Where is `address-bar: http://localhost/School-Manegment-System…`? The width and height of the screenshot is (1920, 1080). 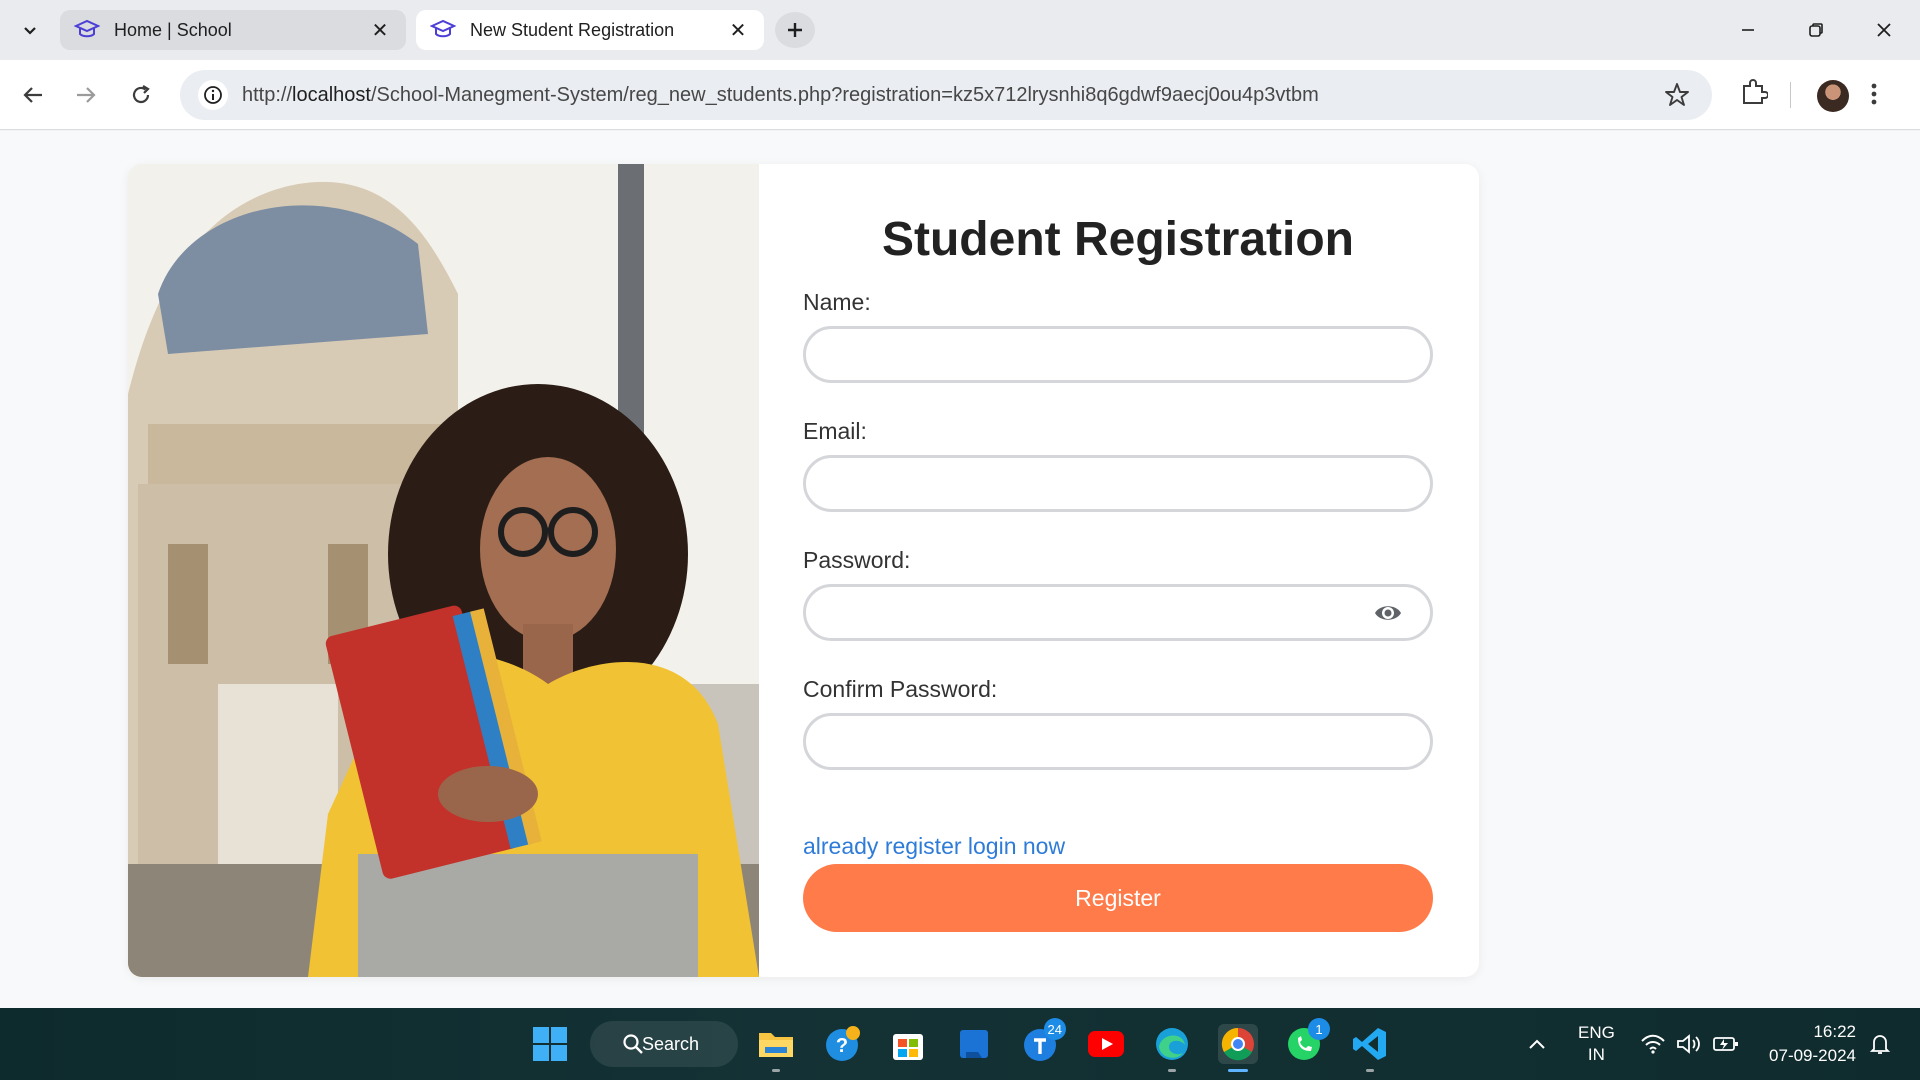 address-bar: http://localhost/School-Manegment-System… is located at coordinates (946, 95).